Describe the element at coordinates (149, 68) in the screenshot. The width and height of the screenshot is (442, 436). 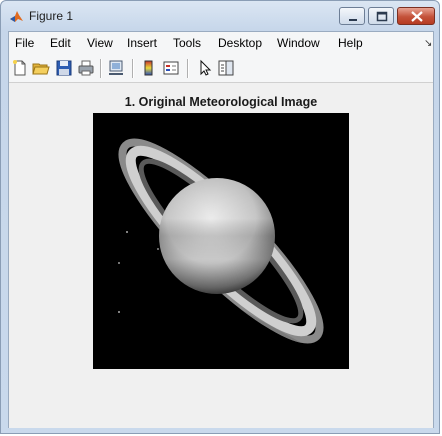
I see `insert-colorbar-icon` at that location.